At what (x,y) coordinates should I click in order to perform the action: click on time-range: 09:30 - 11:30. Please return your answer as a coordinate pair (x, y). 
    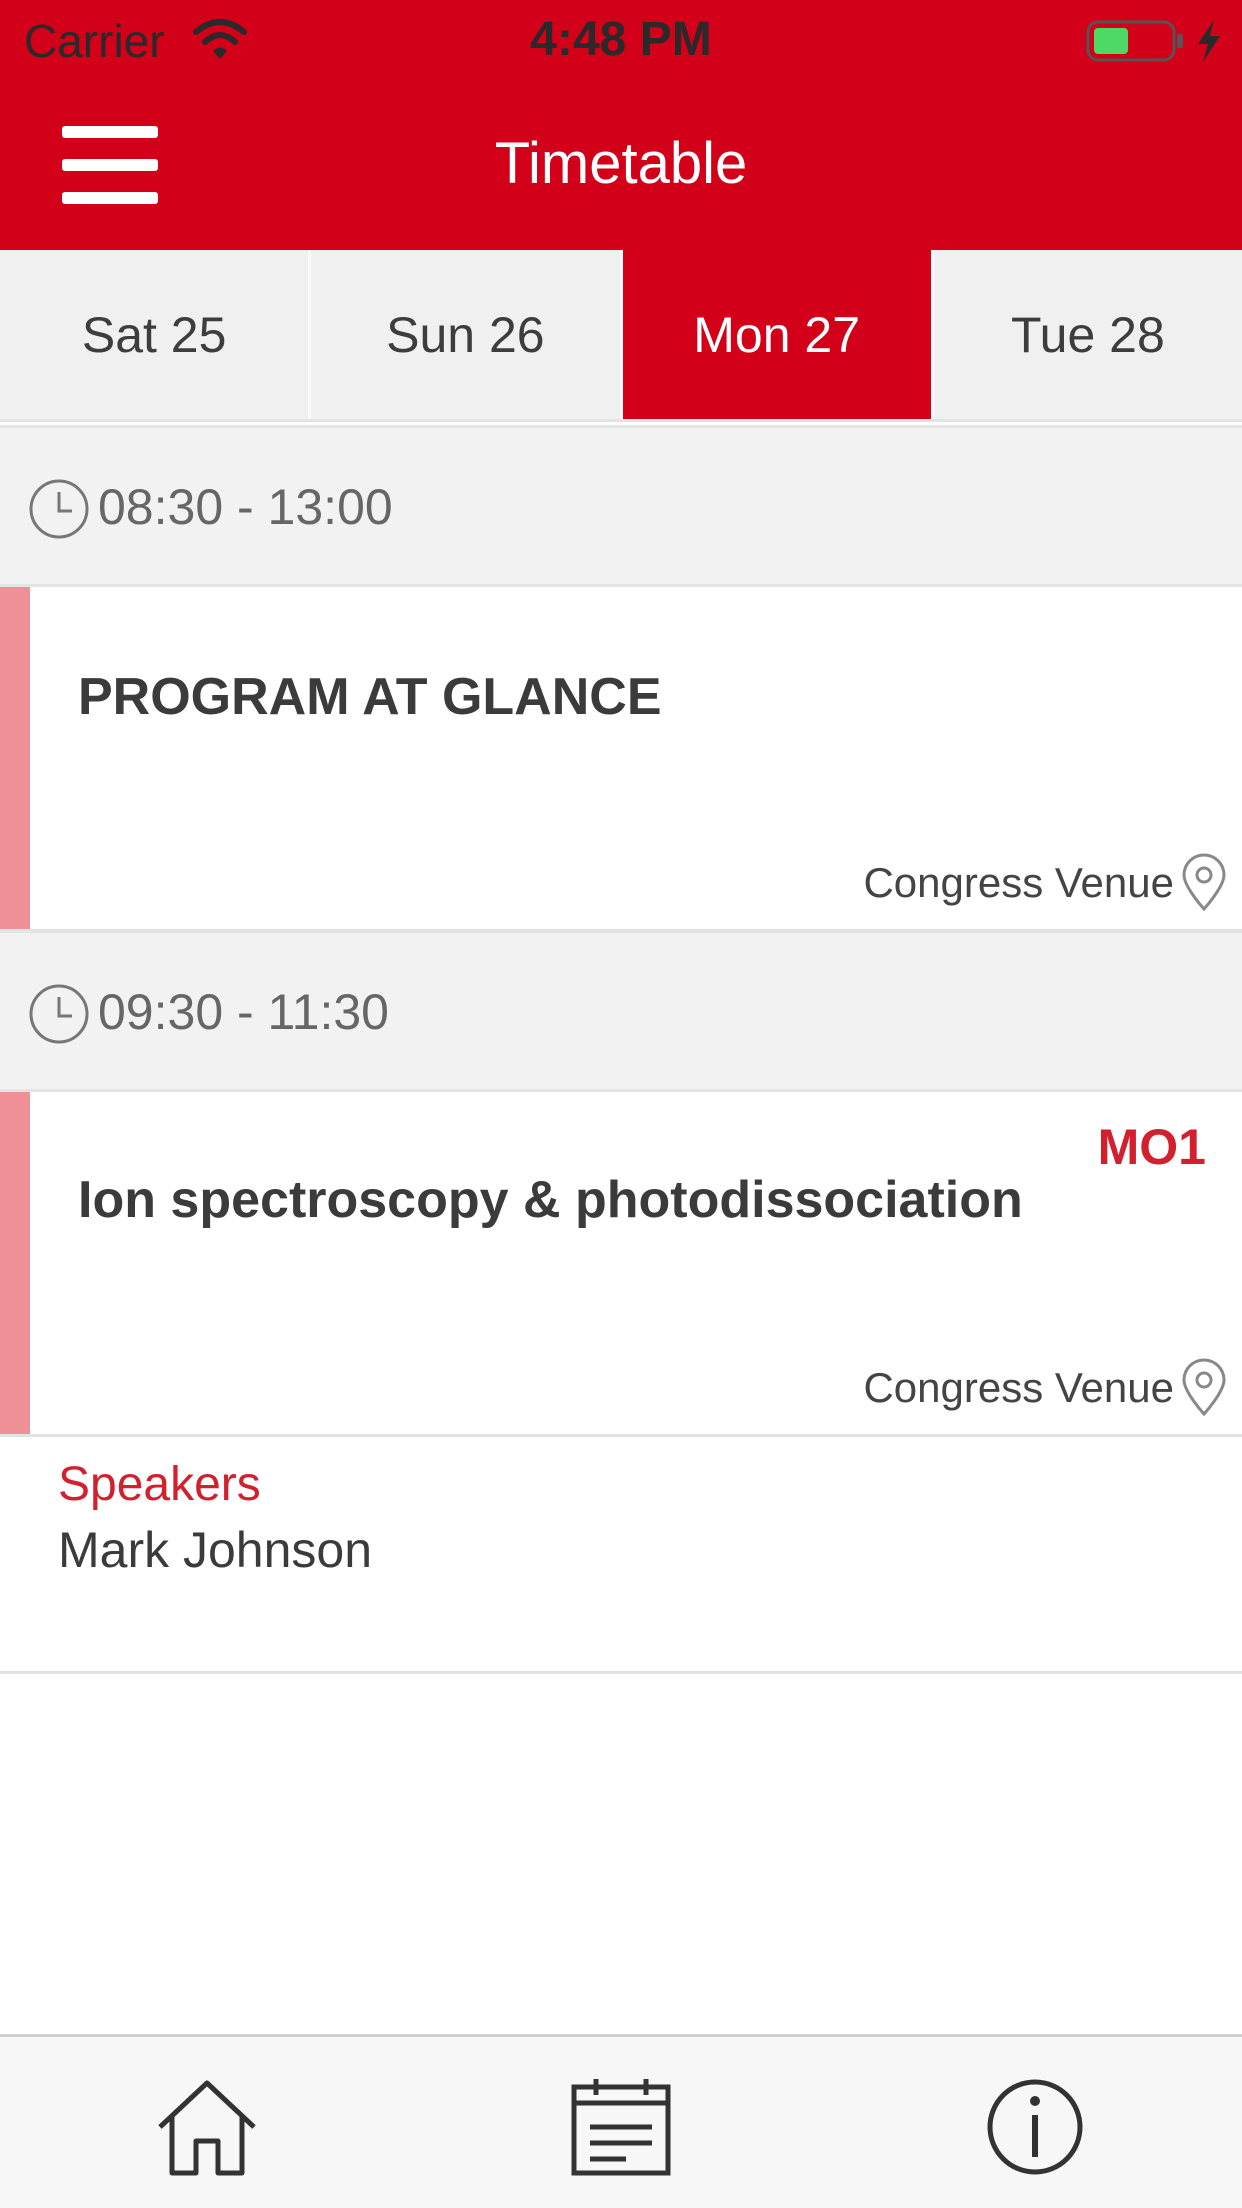
    Looking at the image, I should click on (243, 1012).